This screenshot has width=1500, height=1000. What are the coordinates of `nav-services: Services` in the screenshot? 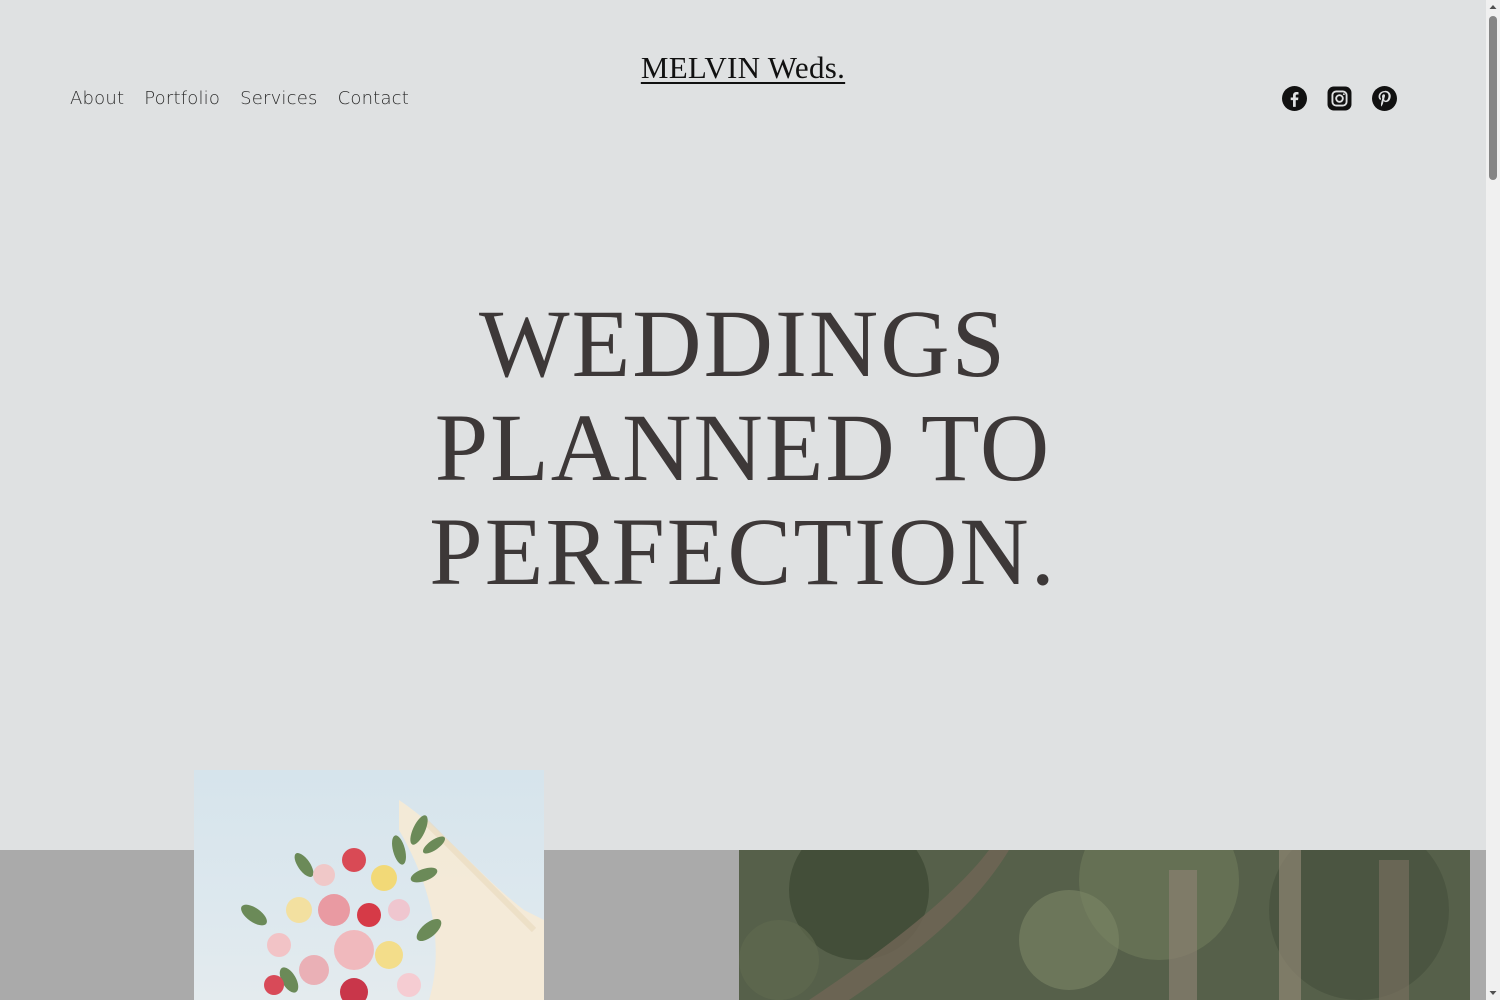 It's located at (279, 98).